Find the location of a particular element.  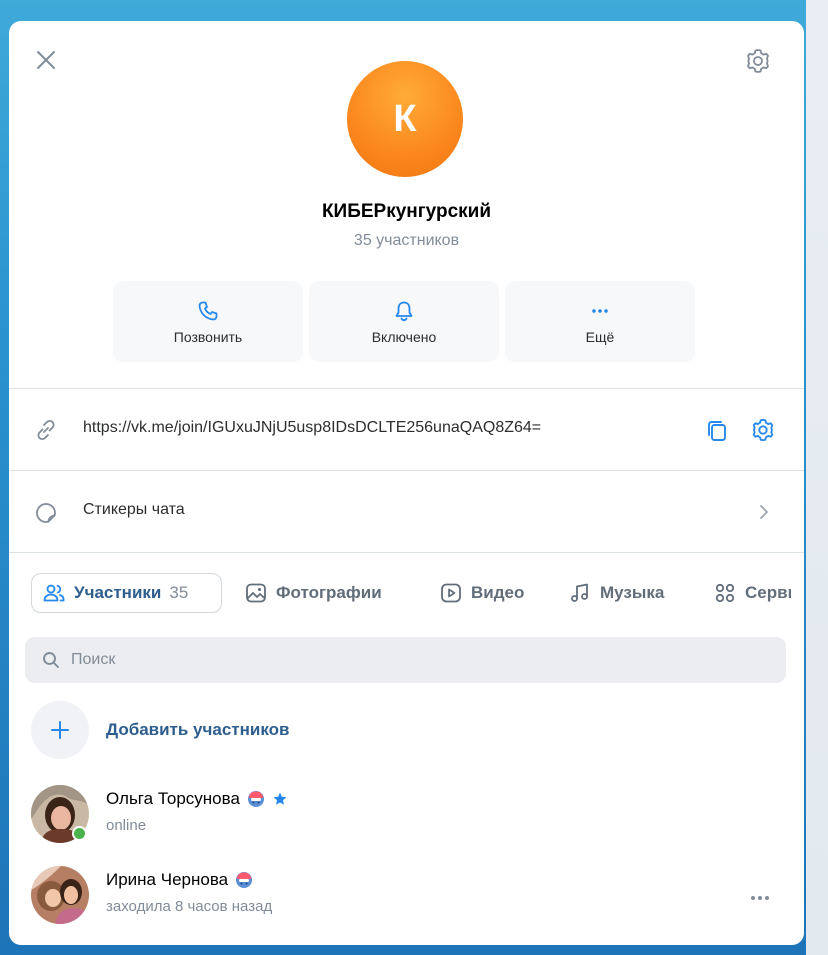

notifications-button-label: Включено is located at coordinates (404, 336).